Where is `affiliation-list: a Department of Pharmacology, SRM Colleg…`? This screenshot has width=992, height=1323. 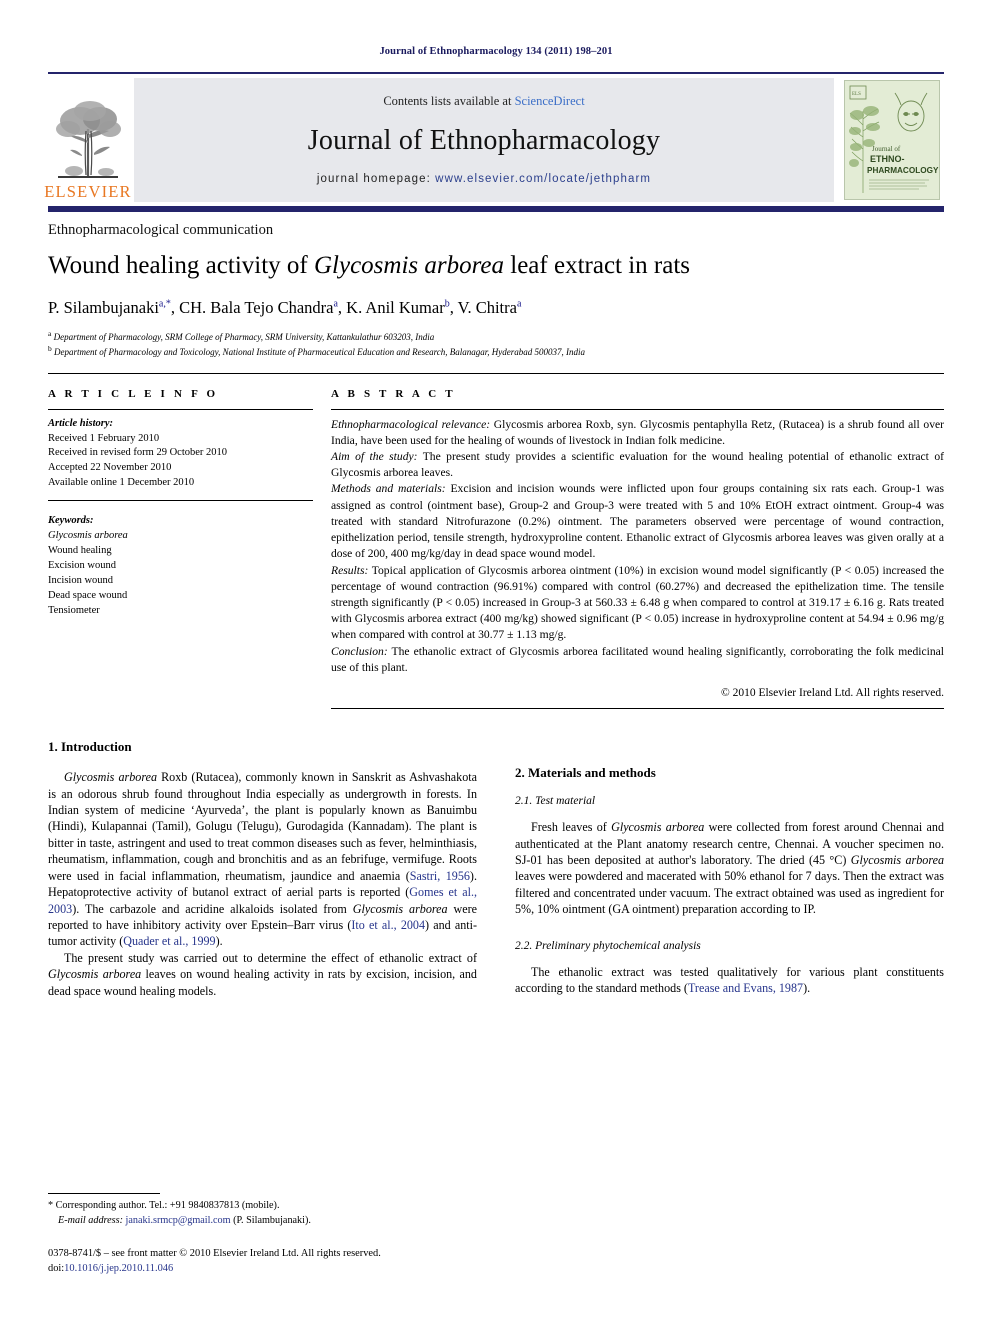
affiliation-list: a Department of Pharmacology, SRM Colleg… is located at coordinates (496, 344).